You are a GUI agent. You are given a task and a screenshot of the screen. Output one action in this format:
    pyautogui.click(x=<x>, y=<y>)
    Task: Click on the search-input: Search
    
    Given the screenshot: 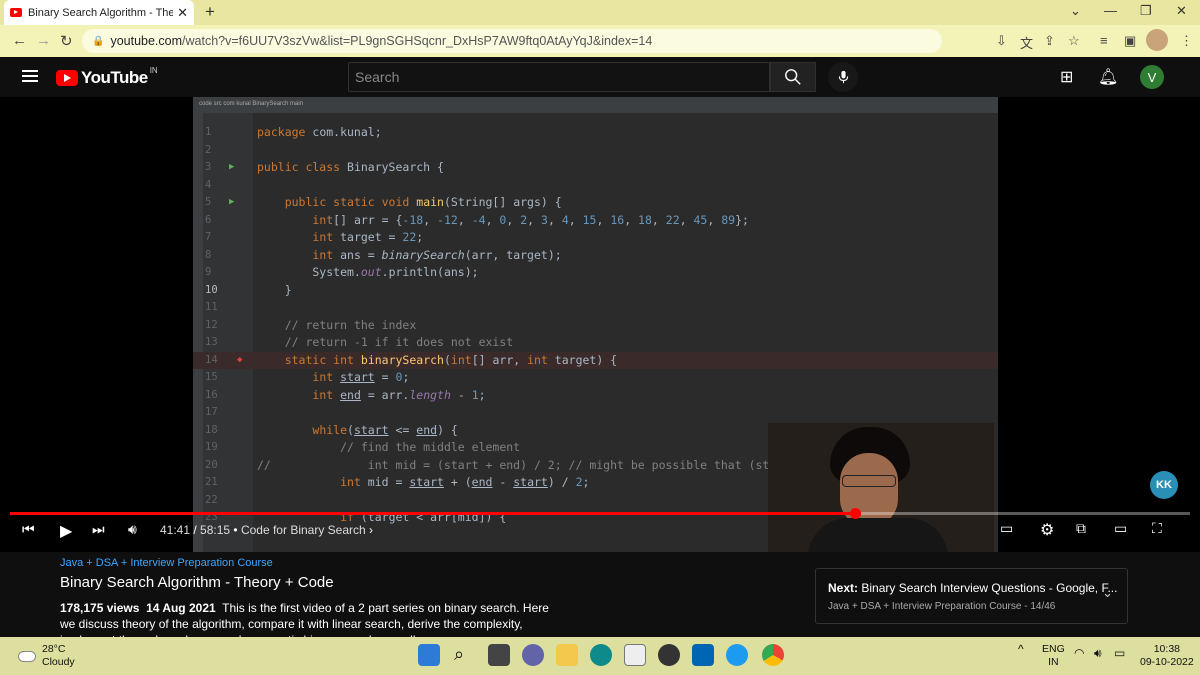 What is the action you would take?
    pyautogui.click(x=559, y=77)
    